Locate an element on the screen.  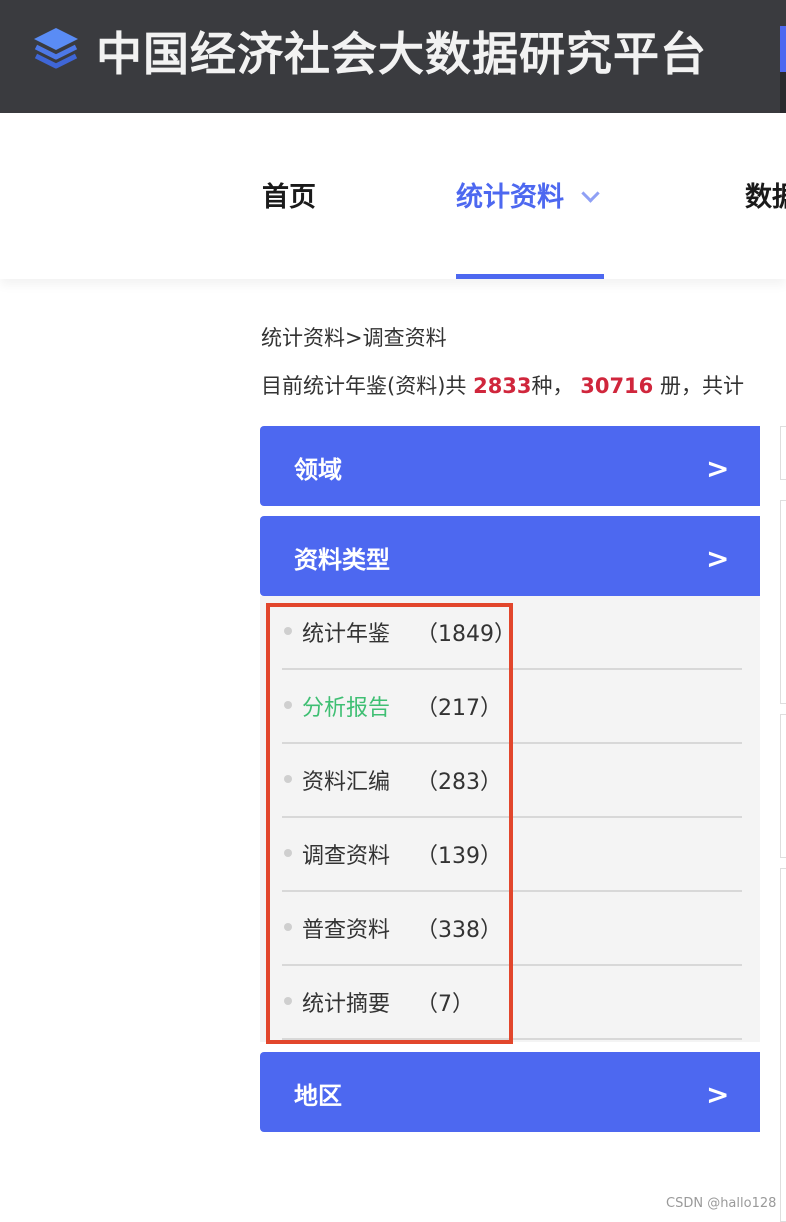
main-nav: 首页 统计资料 数据 is located at coordinates (393, 196).